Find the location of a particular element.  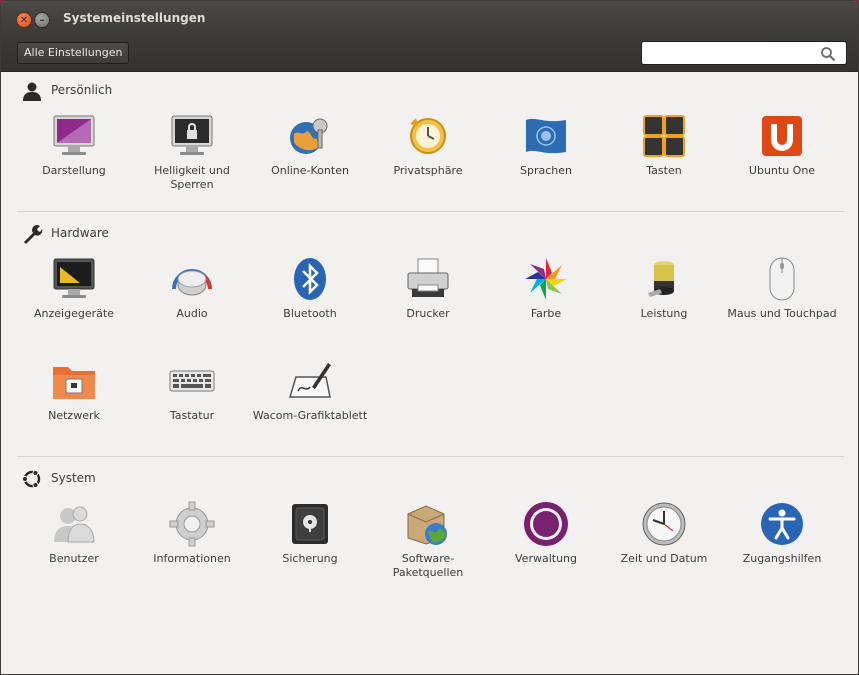

window-title: Systemeinstellungen is located at coordinates (134, 18).